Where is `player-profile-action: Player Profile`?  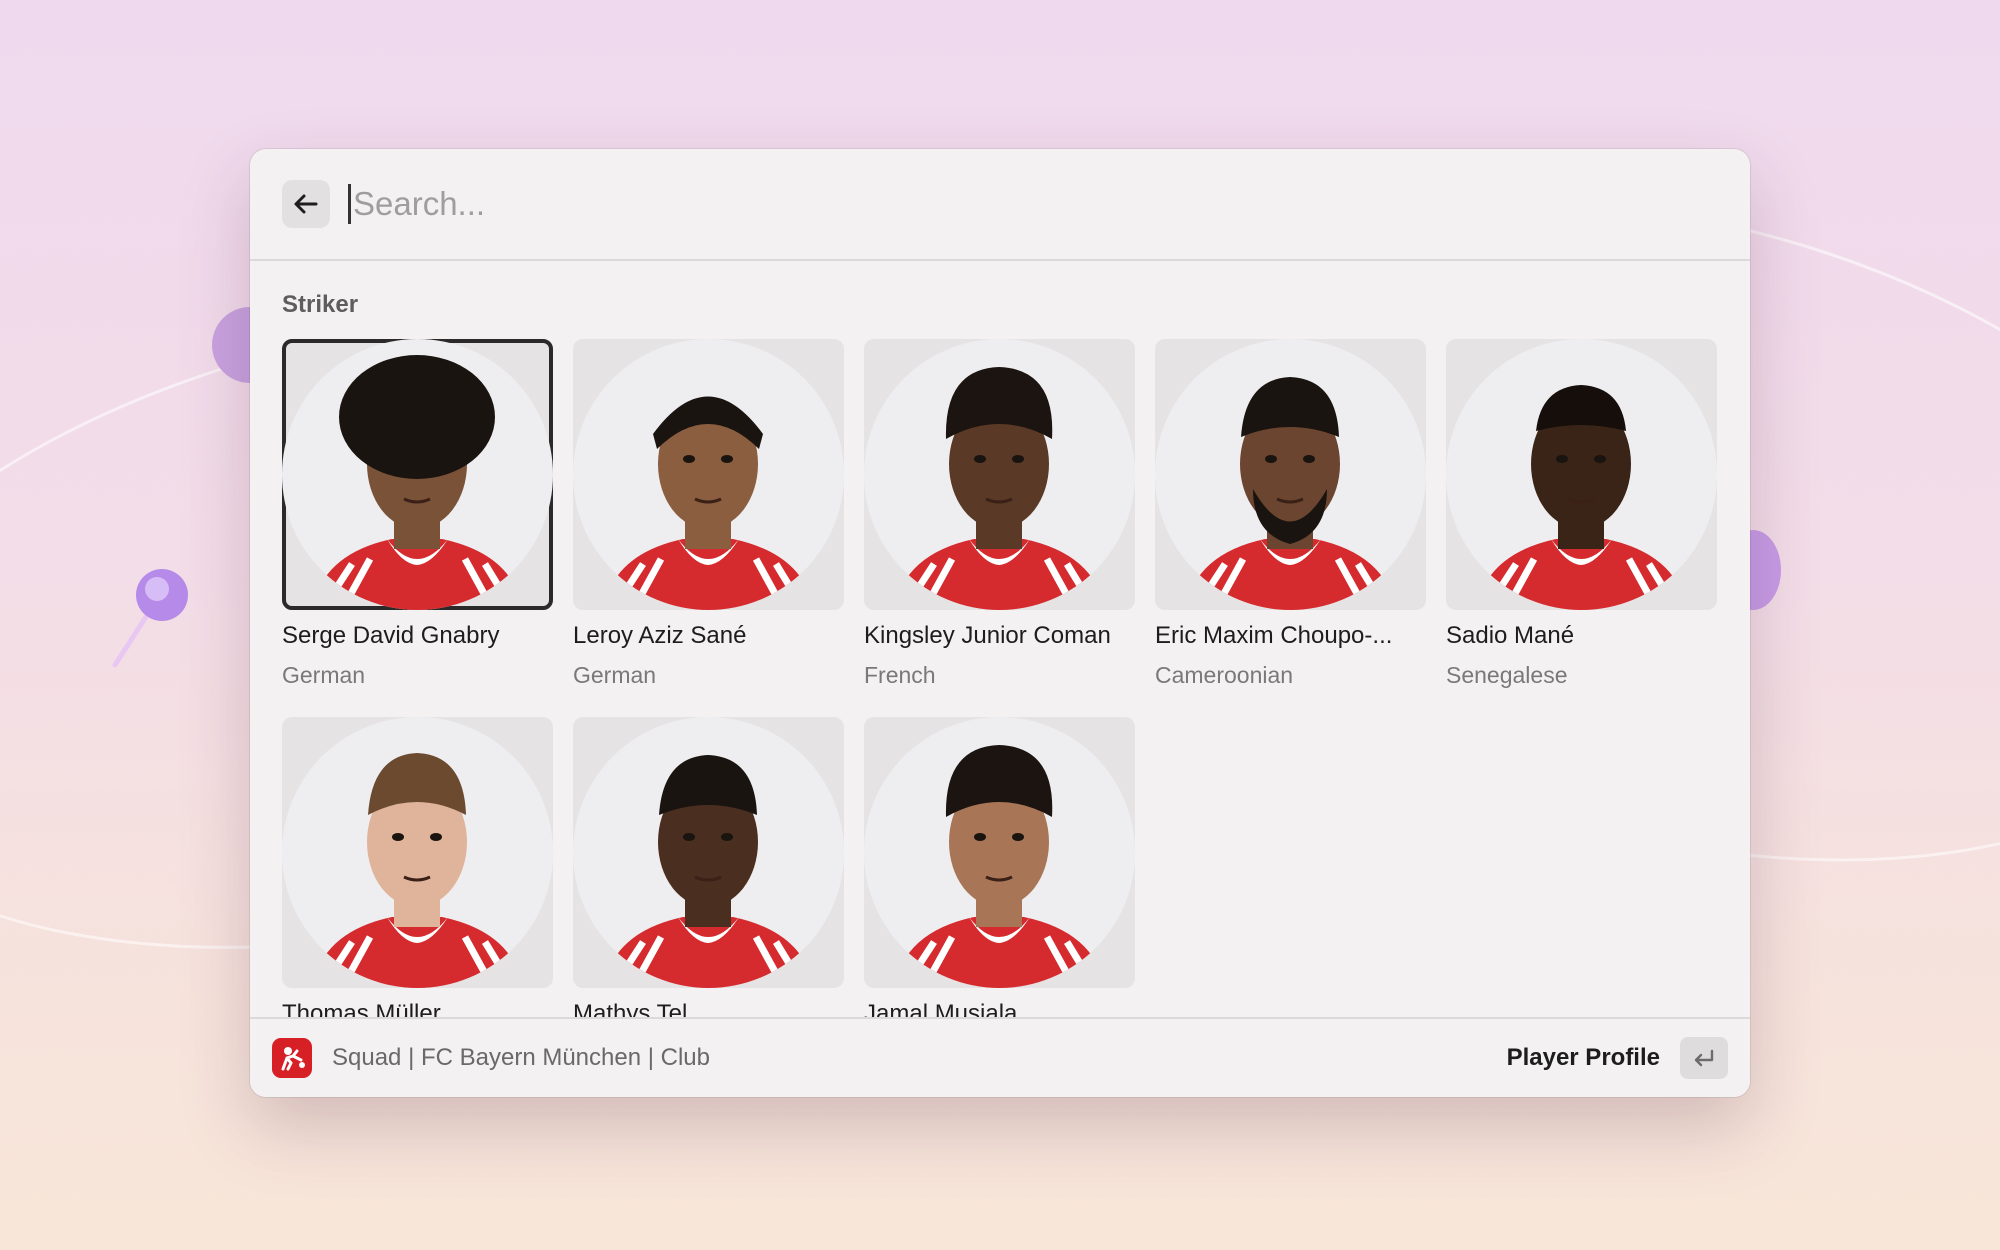
player-profile-action: Player Profile is located at coordinates (1583, 1058).